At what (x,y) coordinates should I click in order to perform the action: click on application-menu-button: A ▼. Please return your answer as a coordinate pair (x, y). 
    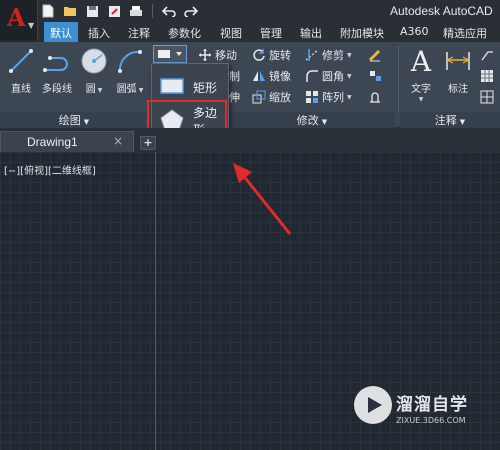
    Looking at the image, I should click on (19, 20).